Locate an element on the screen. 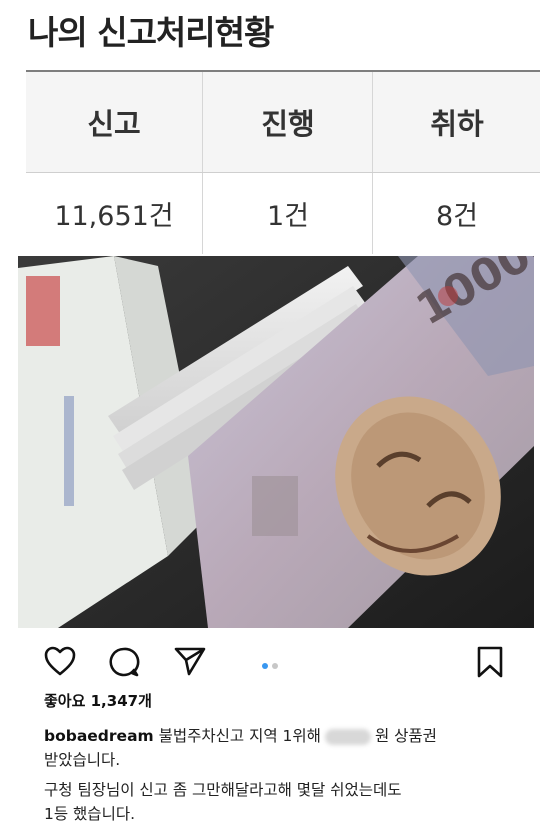 This screenshot has width=552, height=828. caption-suffix: 원 상품권 is located at coordinates (405, 736).